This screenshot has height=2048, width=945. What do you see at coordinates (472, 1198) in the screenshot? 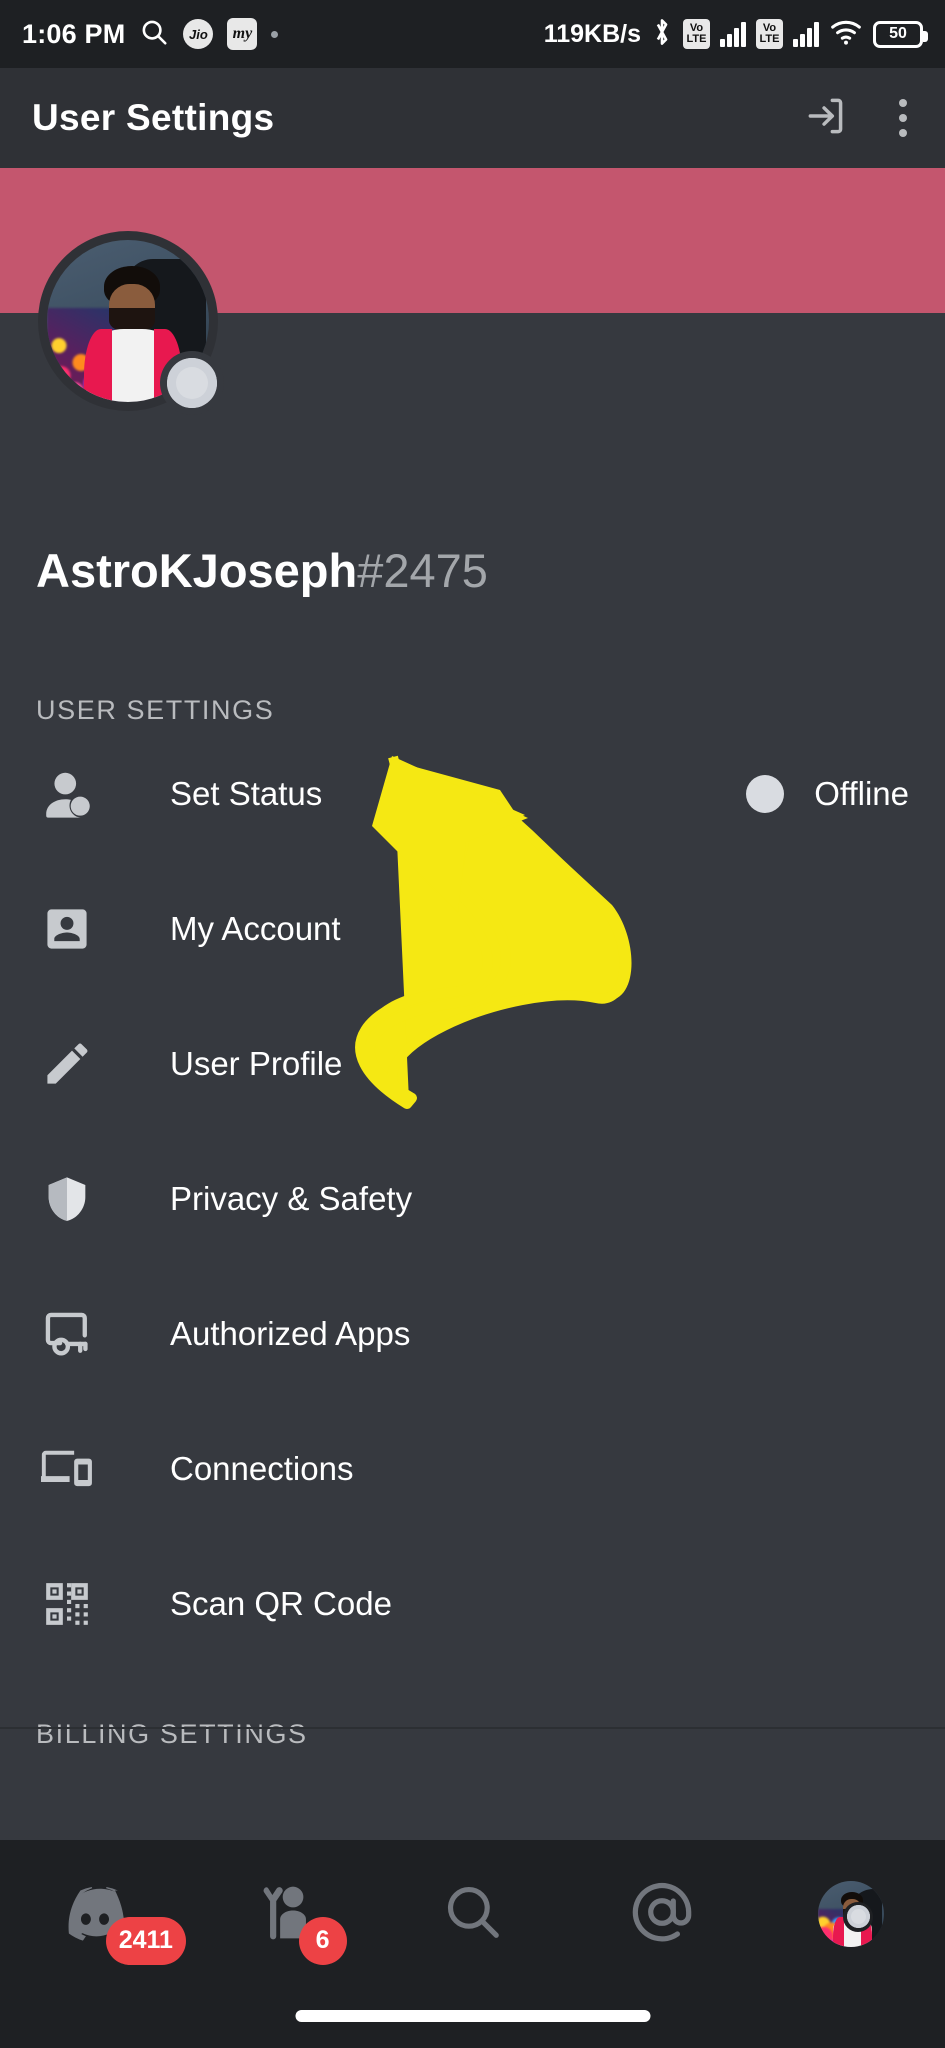
I see `sidebar-item-privacy-safety: Privacy & Safety` at bounding box center [472, 1198].